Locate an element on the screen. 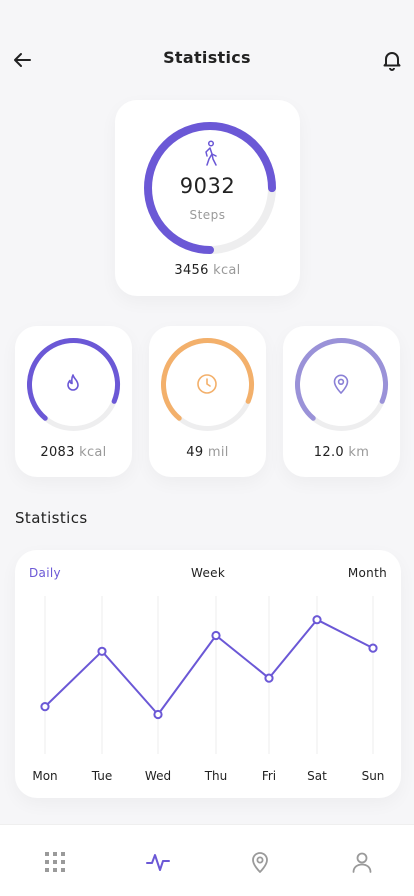 This screenshot has height=896, width=414. kcal-summary: 3456 kcal is located at coordinates (207, 270).